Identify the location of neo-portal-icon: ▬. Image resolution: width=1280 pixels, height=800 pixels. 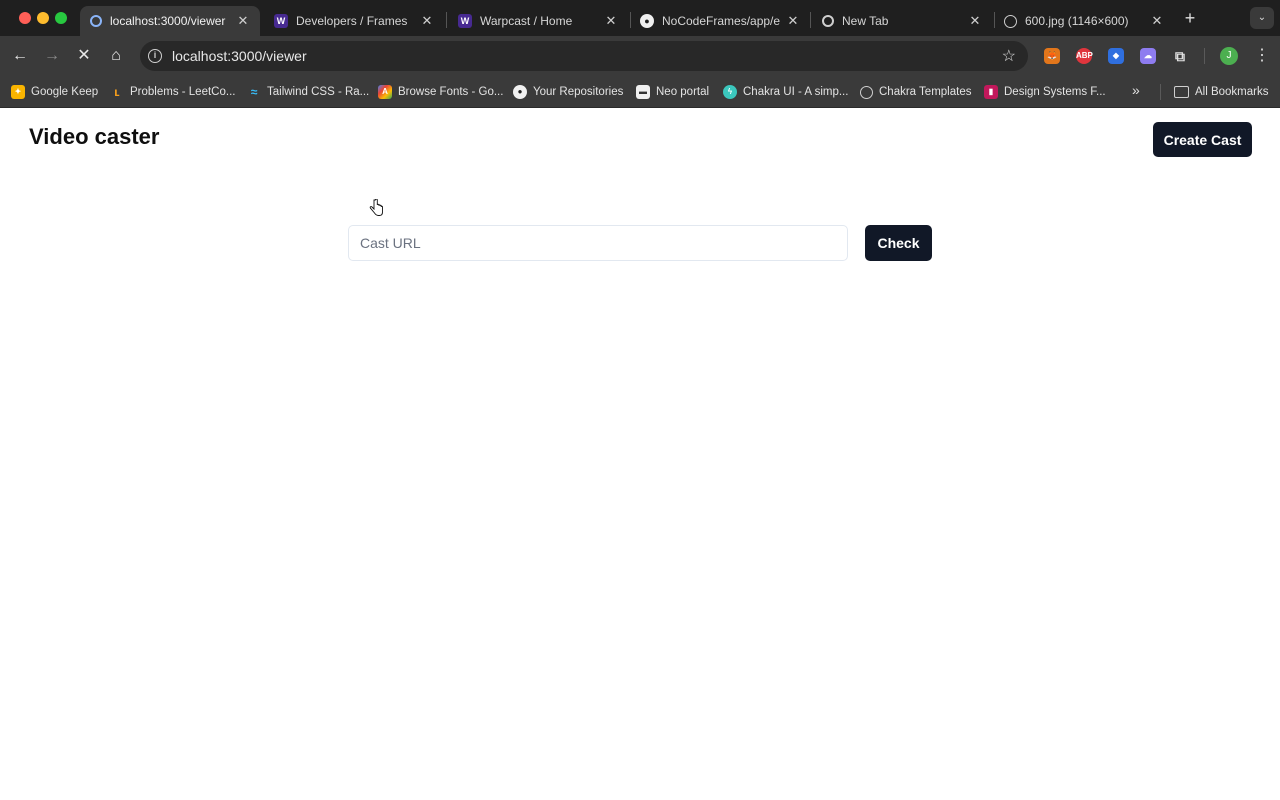
(643, 92).